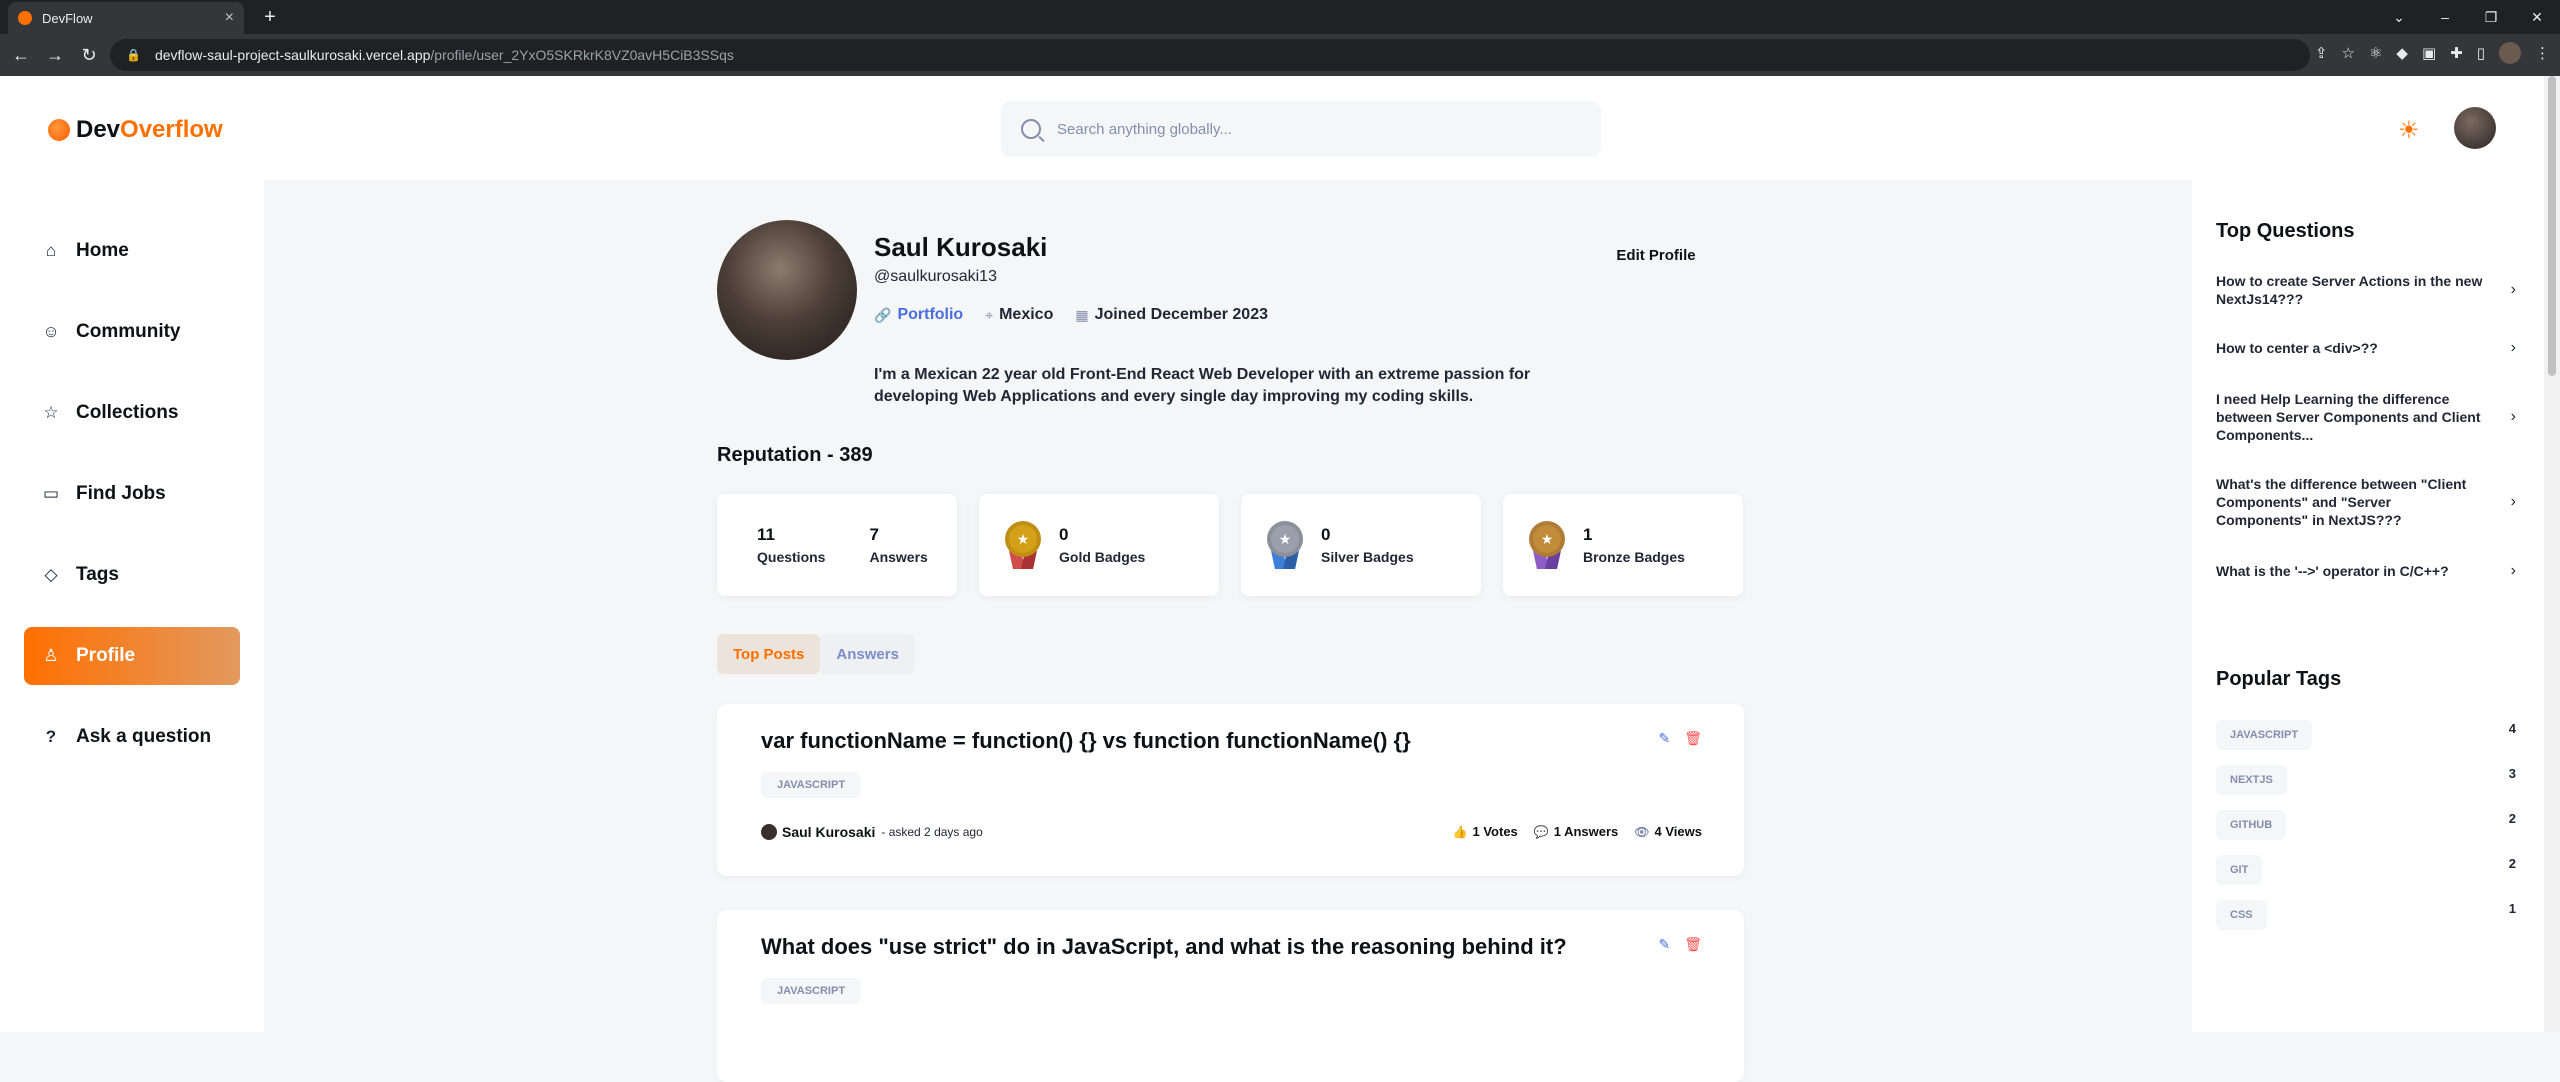 Image resolution: width=2560 pixels, height=1082 pixels. I want to click on close-tab-icon: ×, so click(229, 18).